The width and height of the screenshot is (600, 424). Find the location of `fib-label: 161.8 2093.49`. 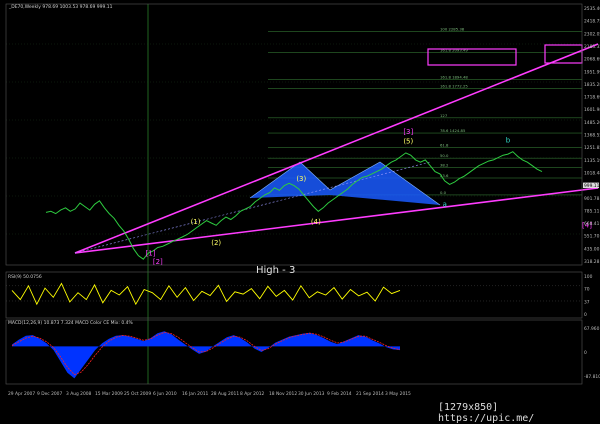

fib-label: 161.8 2093.49 is located at coordinates (454, 49).